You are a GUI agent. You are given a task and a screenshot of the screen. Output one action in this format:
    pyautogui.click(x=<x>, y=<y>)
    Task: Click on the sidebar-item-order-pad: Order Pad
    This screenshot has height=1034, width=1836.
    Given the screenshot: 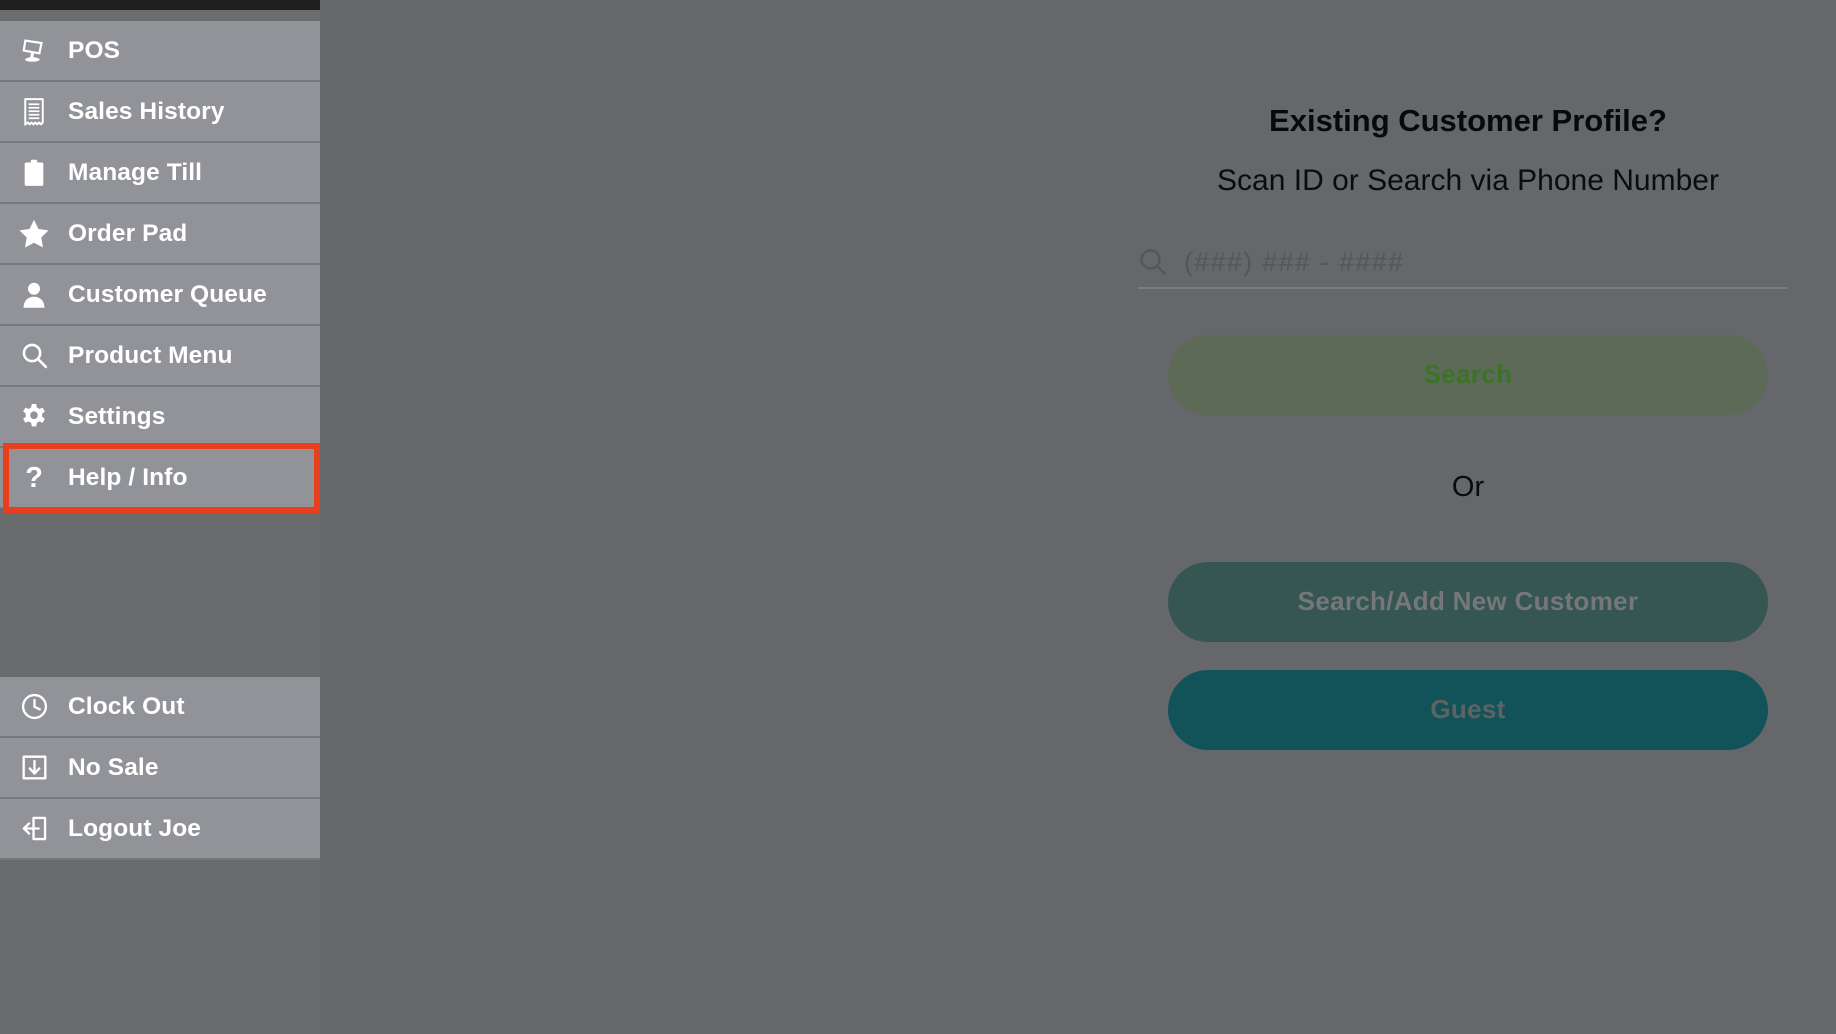 What is the action you would take?
    pyautogui.click(x=160, y=234)
    